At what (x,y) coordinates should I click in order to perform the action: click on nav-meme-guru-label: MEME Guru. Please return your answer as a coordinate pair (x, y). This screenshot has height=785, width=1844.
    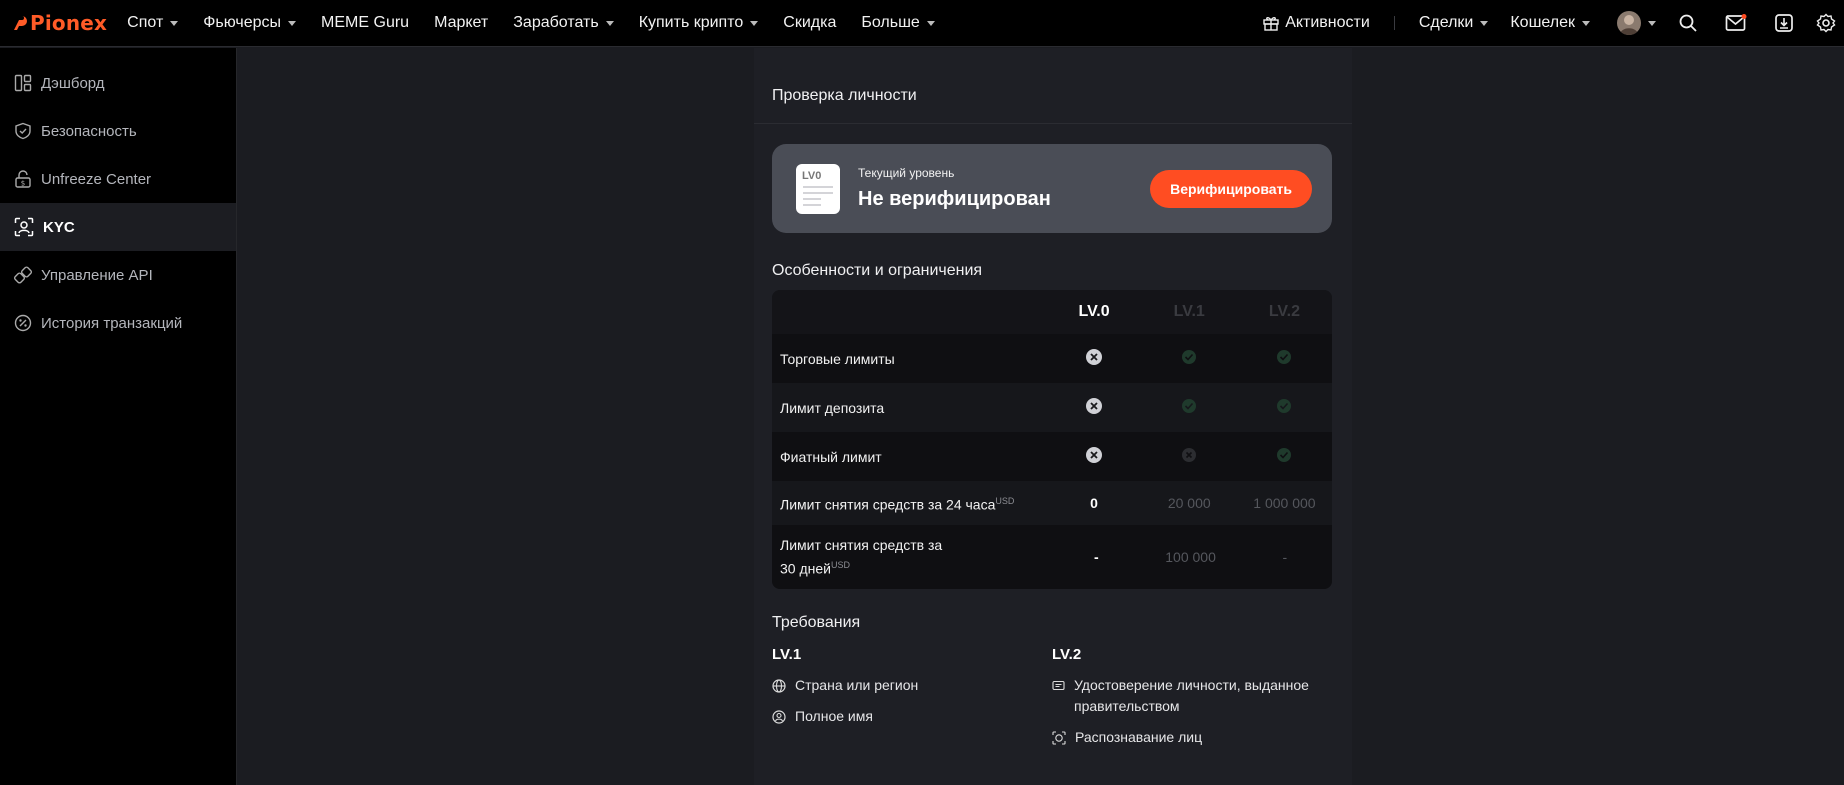
    Looking at the image, I should click on (365, 22).